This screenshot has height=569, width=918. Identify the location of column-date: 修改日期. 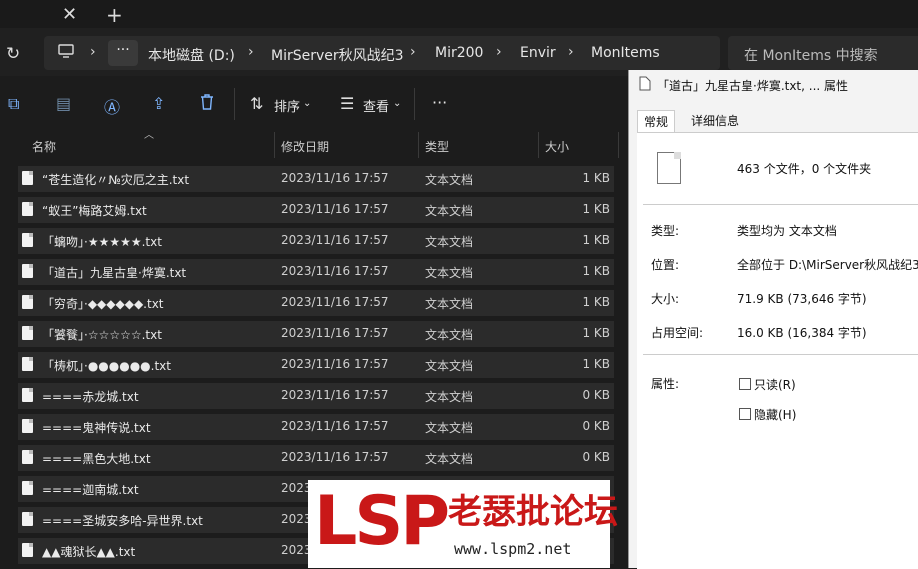
(305, 146).